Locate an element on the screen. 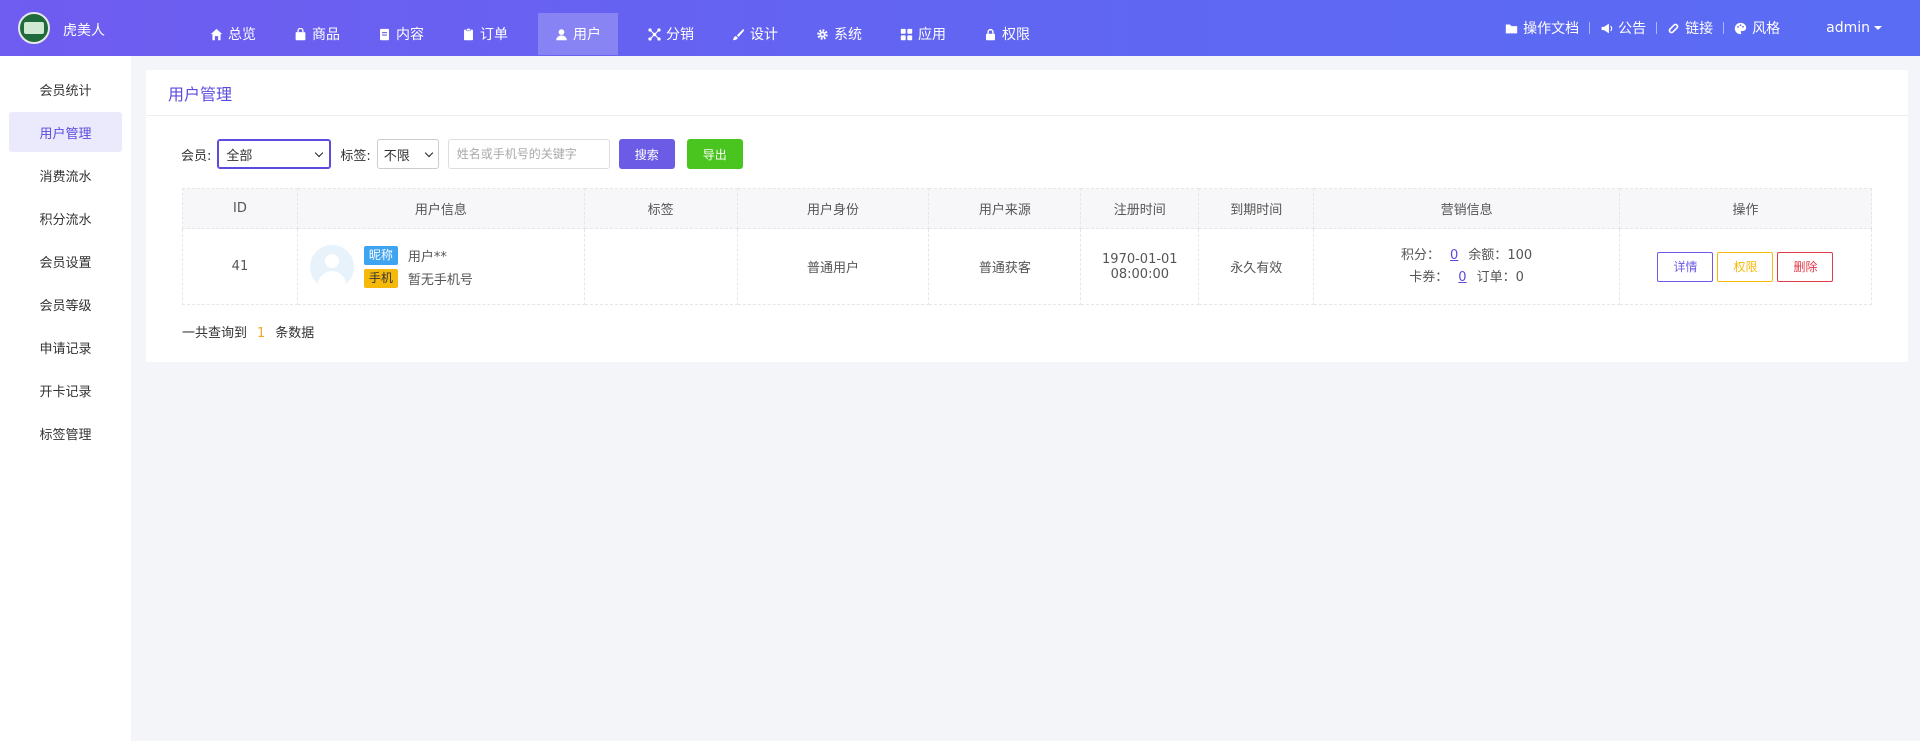 This screenshot has width=1920, height=741. logo is located at coordinates (34, 28).